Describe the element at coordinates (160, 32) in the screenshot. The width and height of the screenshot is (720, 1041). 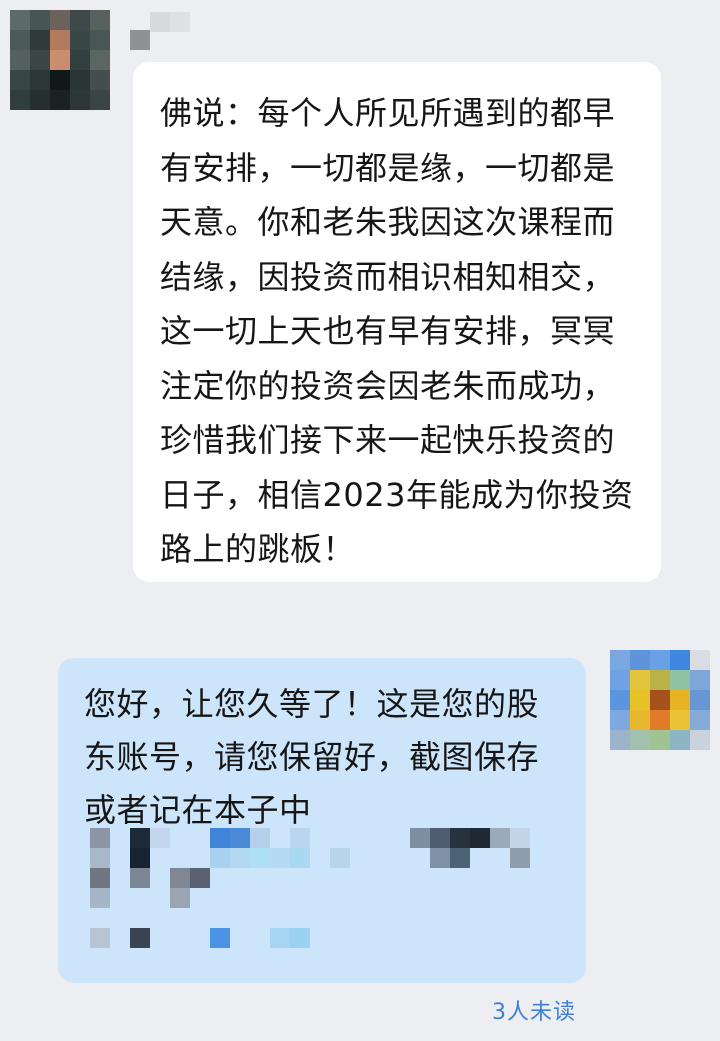
I see `sender-name-redacted` at that location.